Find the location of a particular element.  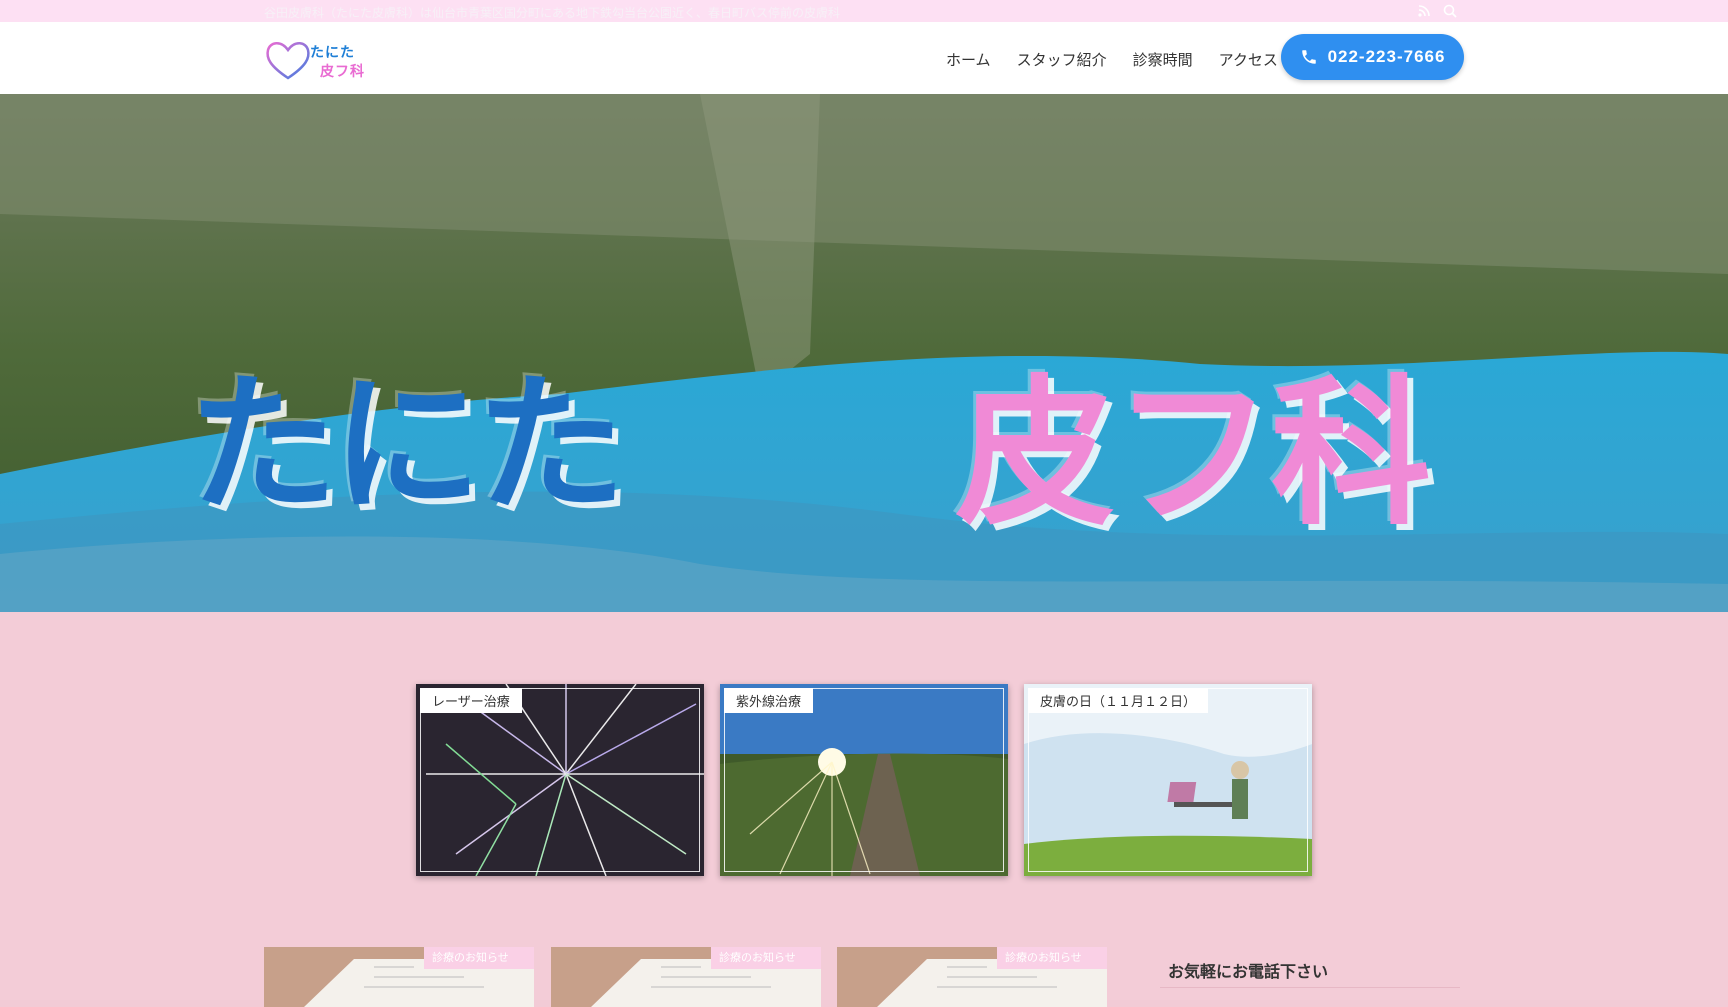

feature-card-uv: 紫外線治療 is located at coordinates (864, 780).